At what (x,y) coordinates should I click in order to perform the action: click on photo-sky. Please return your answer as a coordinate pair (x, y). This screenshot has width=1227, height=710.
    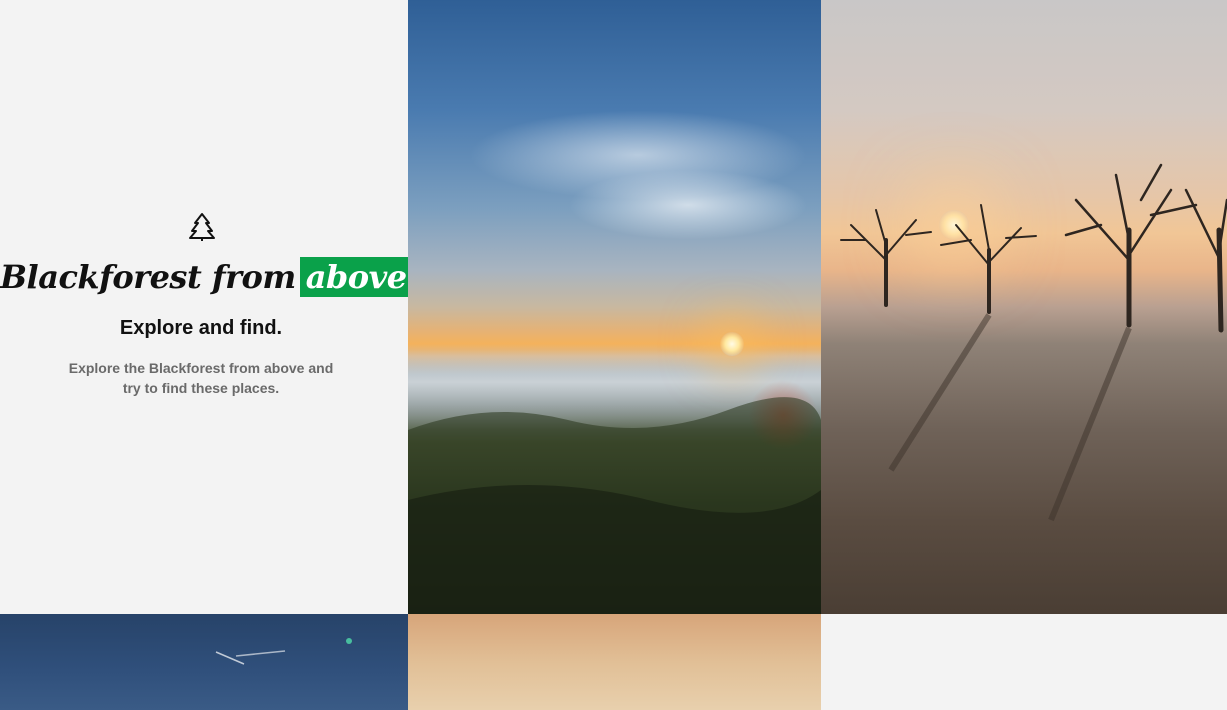
    Looking at the image, I should click on (204, 662).